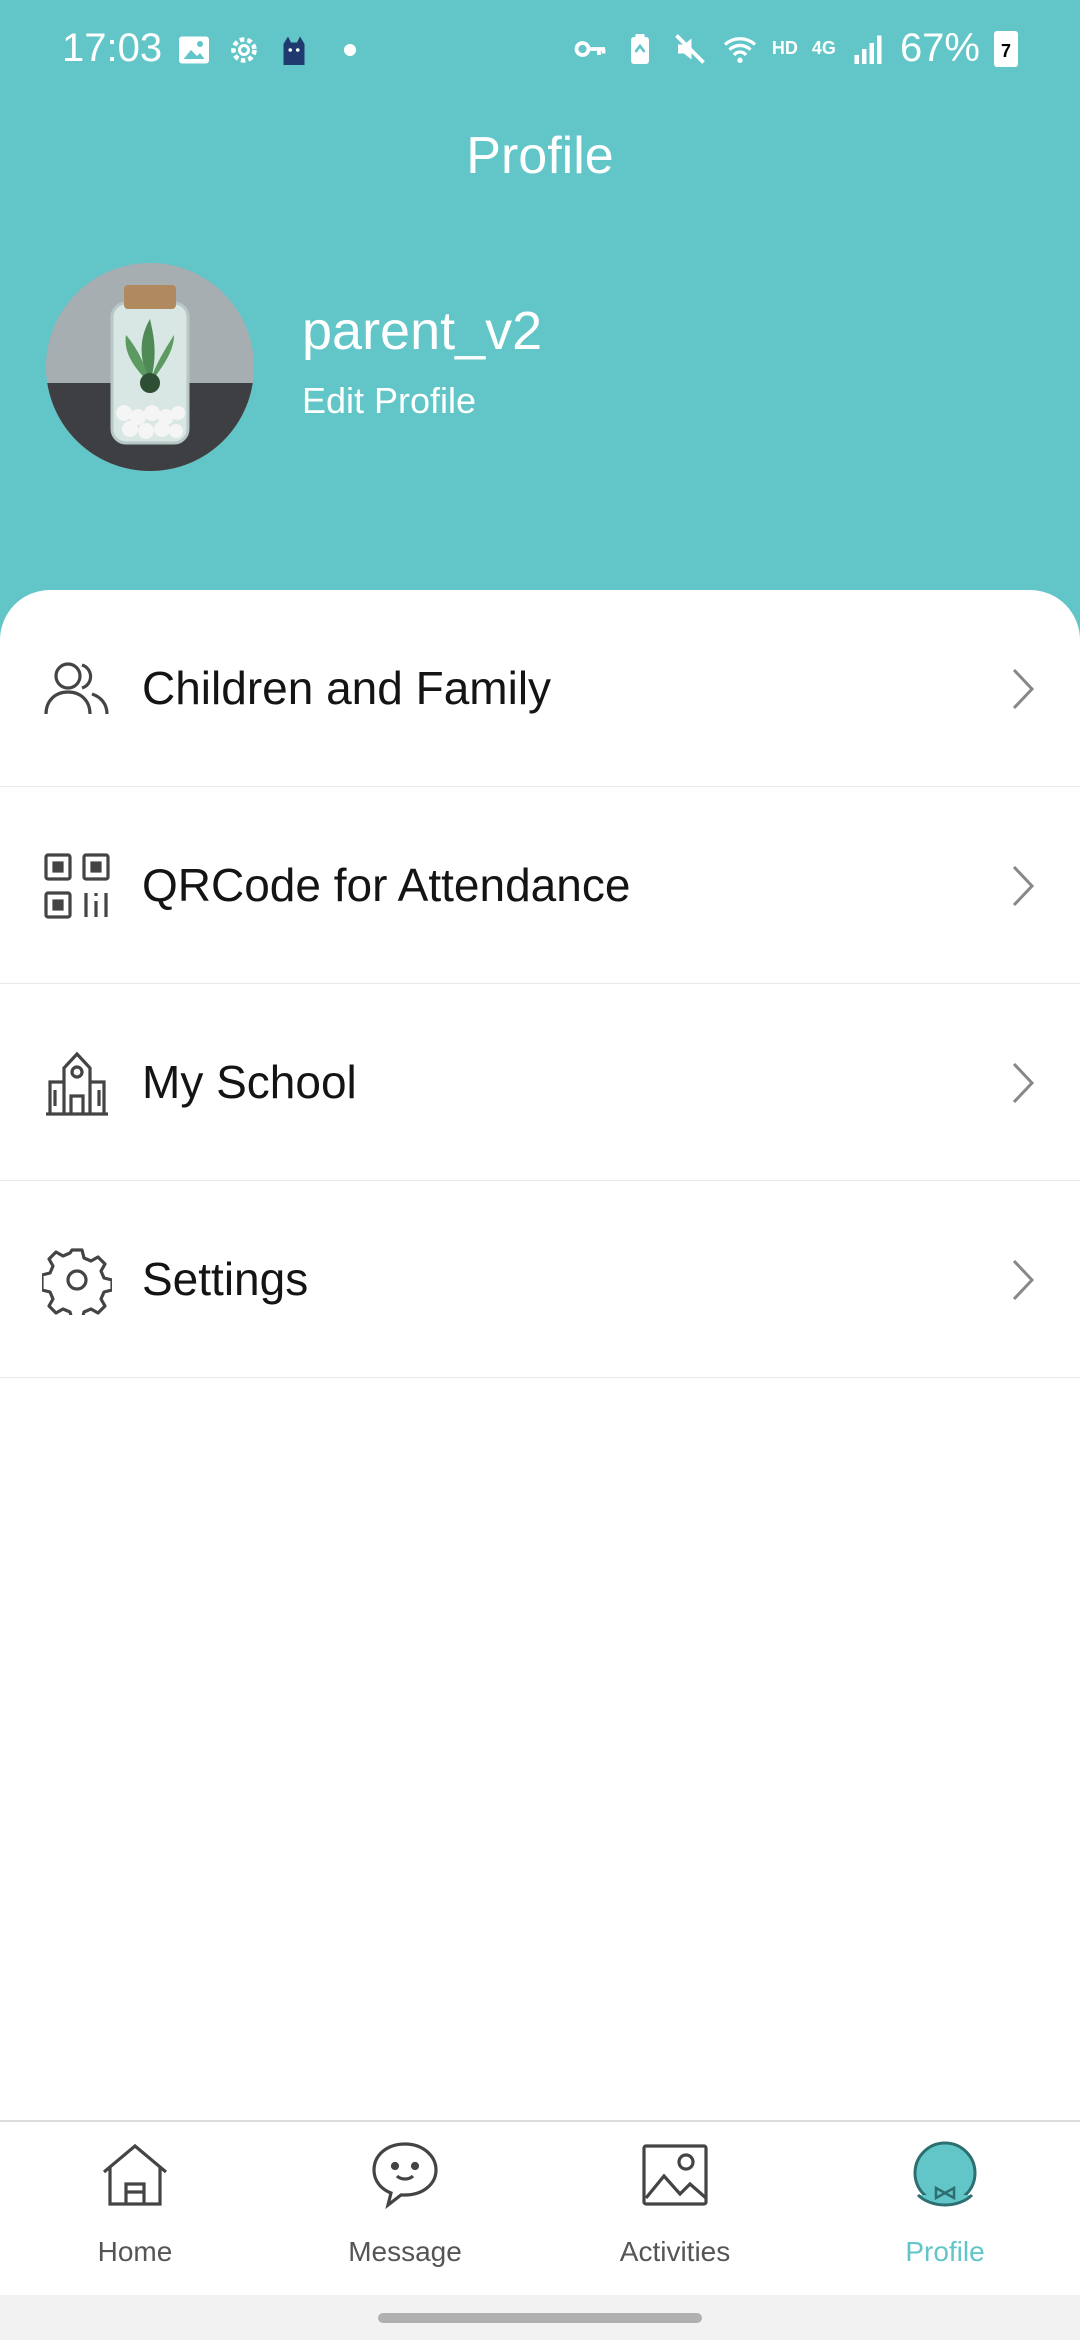  What do you see at coordinates (386, 885) in the screenshot?
I see `menu-item-label: QRCode for Attendance` at bounding box center [386, 885].